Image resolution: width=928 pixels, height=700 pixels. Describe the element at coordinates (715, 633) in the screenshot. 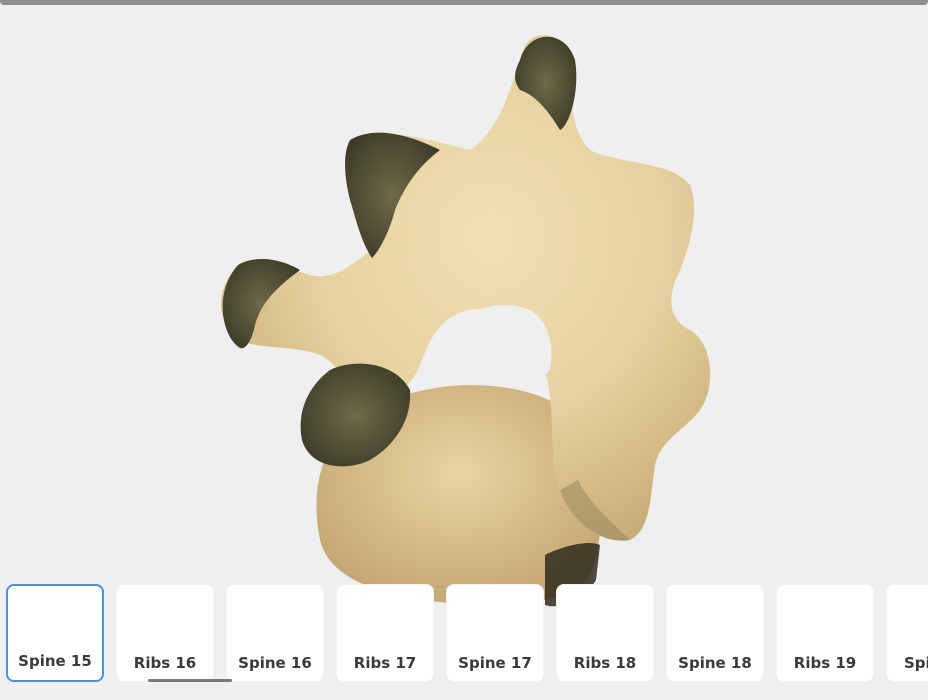

I see `thumb-spine-18: Spine 18` at that location.